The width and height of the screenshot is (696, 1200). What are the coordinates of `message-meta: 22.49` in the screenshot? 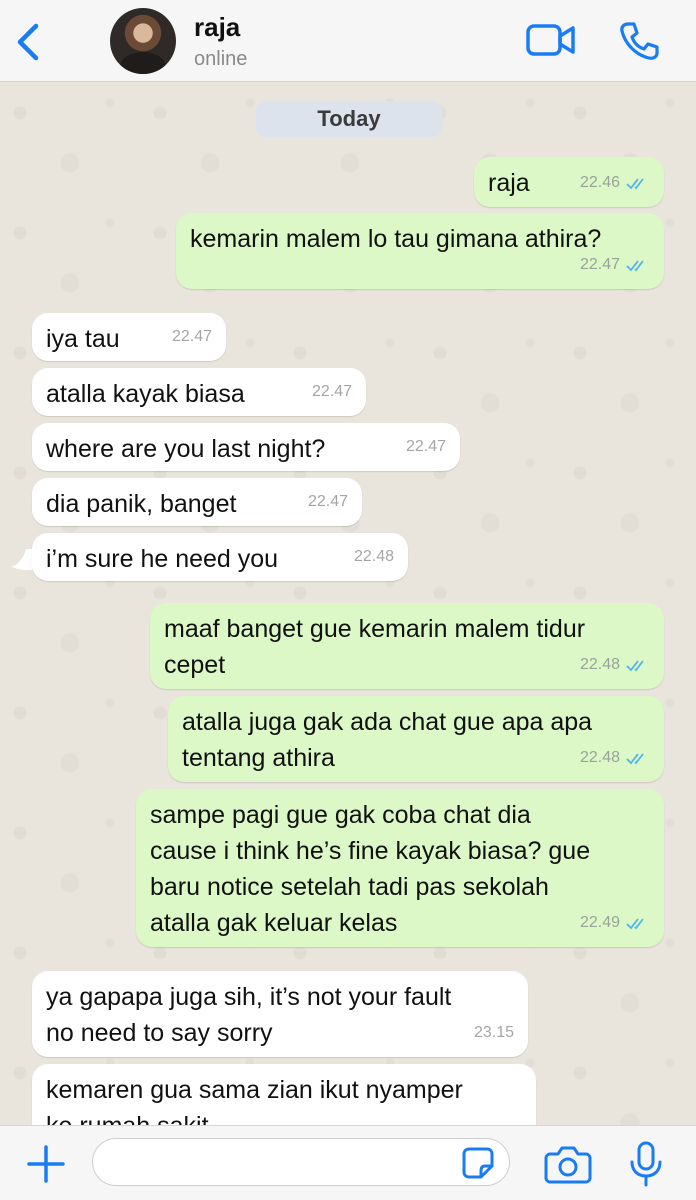 It's located at (615, 923).